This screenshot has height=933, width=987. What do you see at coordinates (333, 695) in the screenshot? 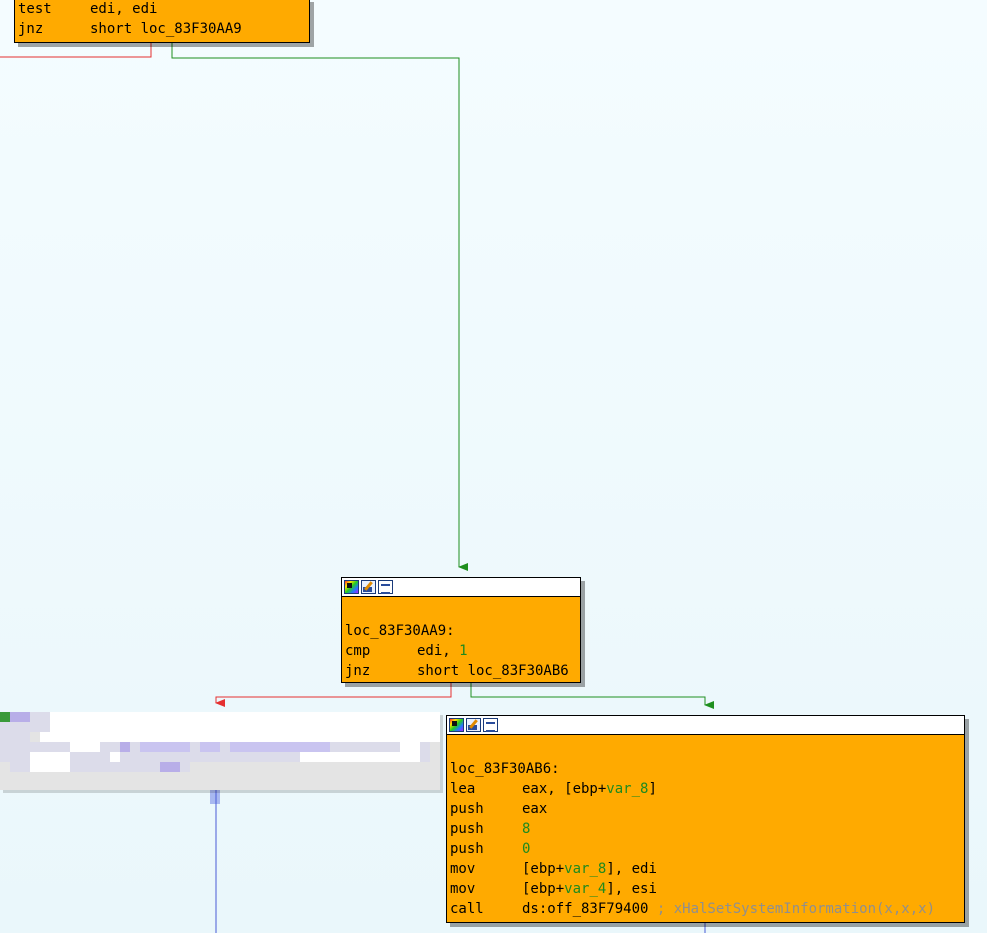
I see `edge-false-aa9` at bounding box center [333, 695].